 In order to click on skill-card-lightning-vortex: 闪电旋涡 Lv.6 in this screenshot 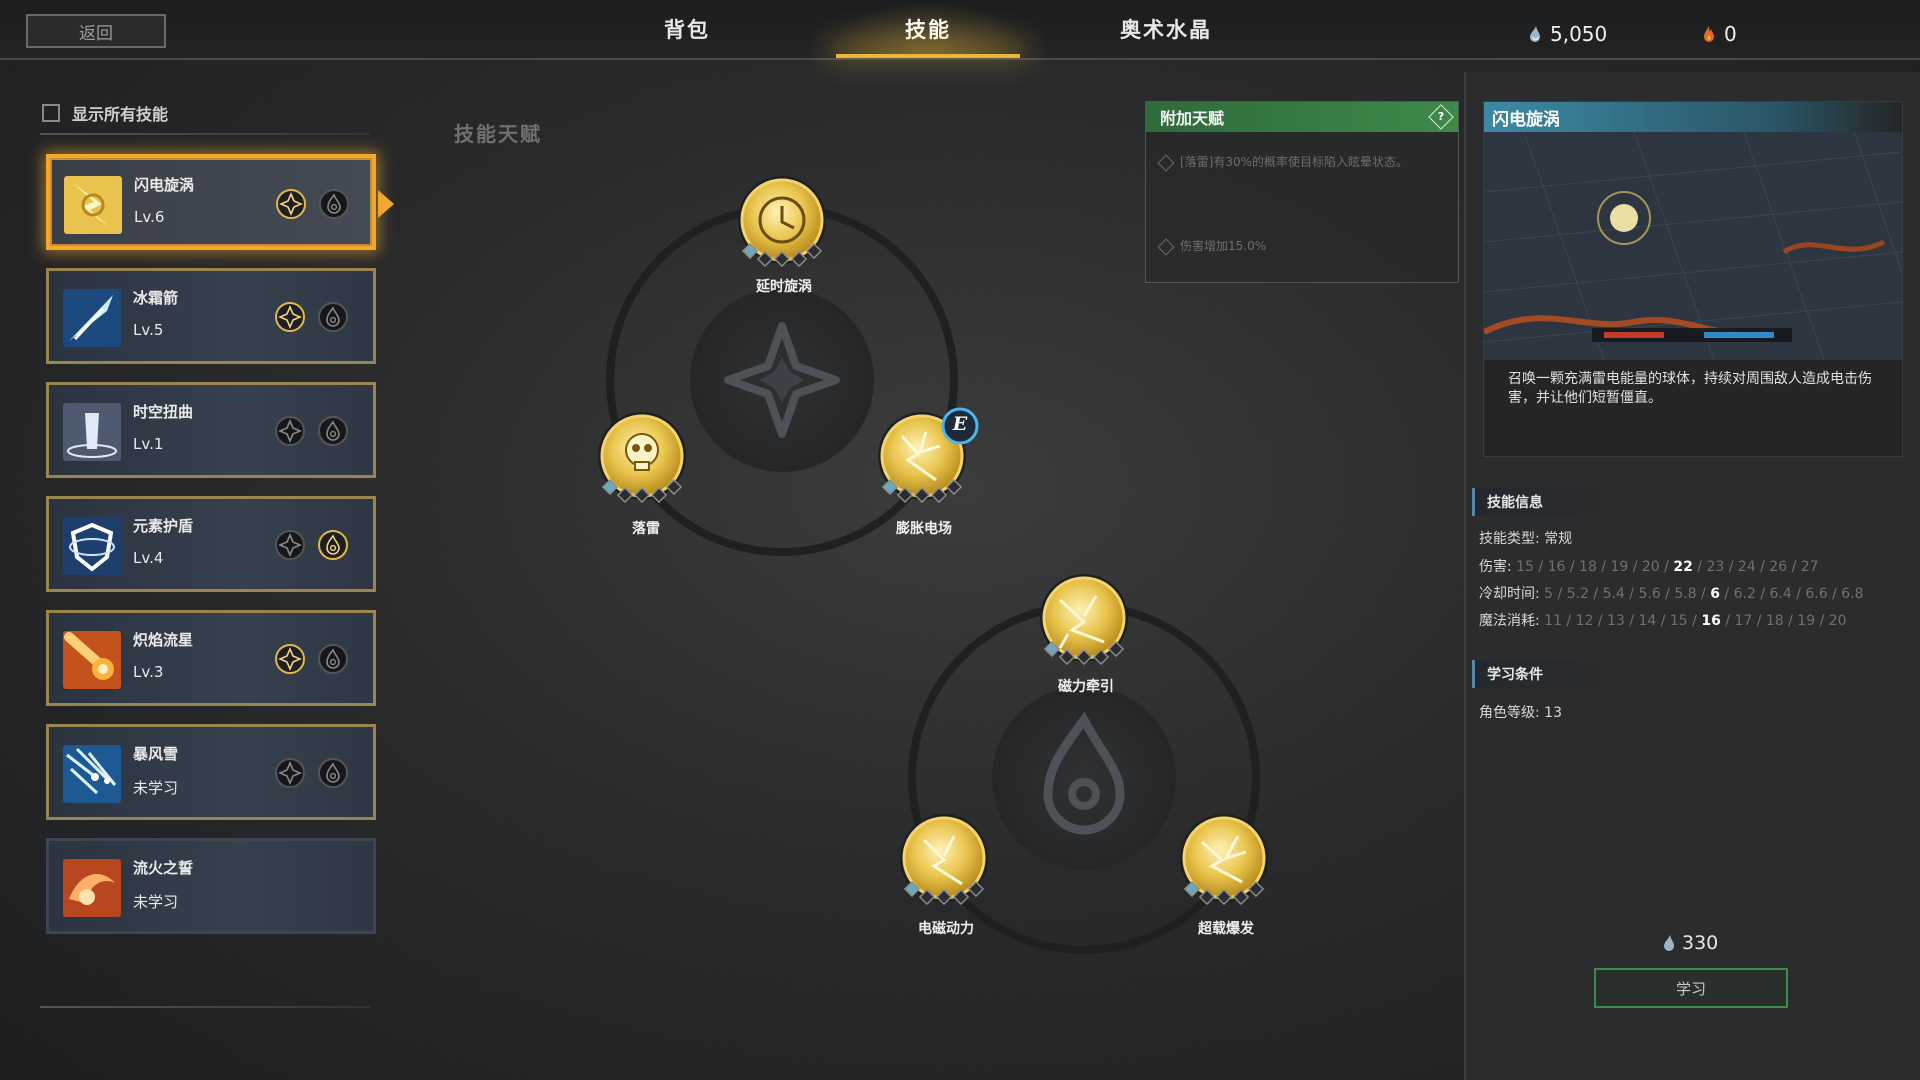, I will do `click(211, 202)`.